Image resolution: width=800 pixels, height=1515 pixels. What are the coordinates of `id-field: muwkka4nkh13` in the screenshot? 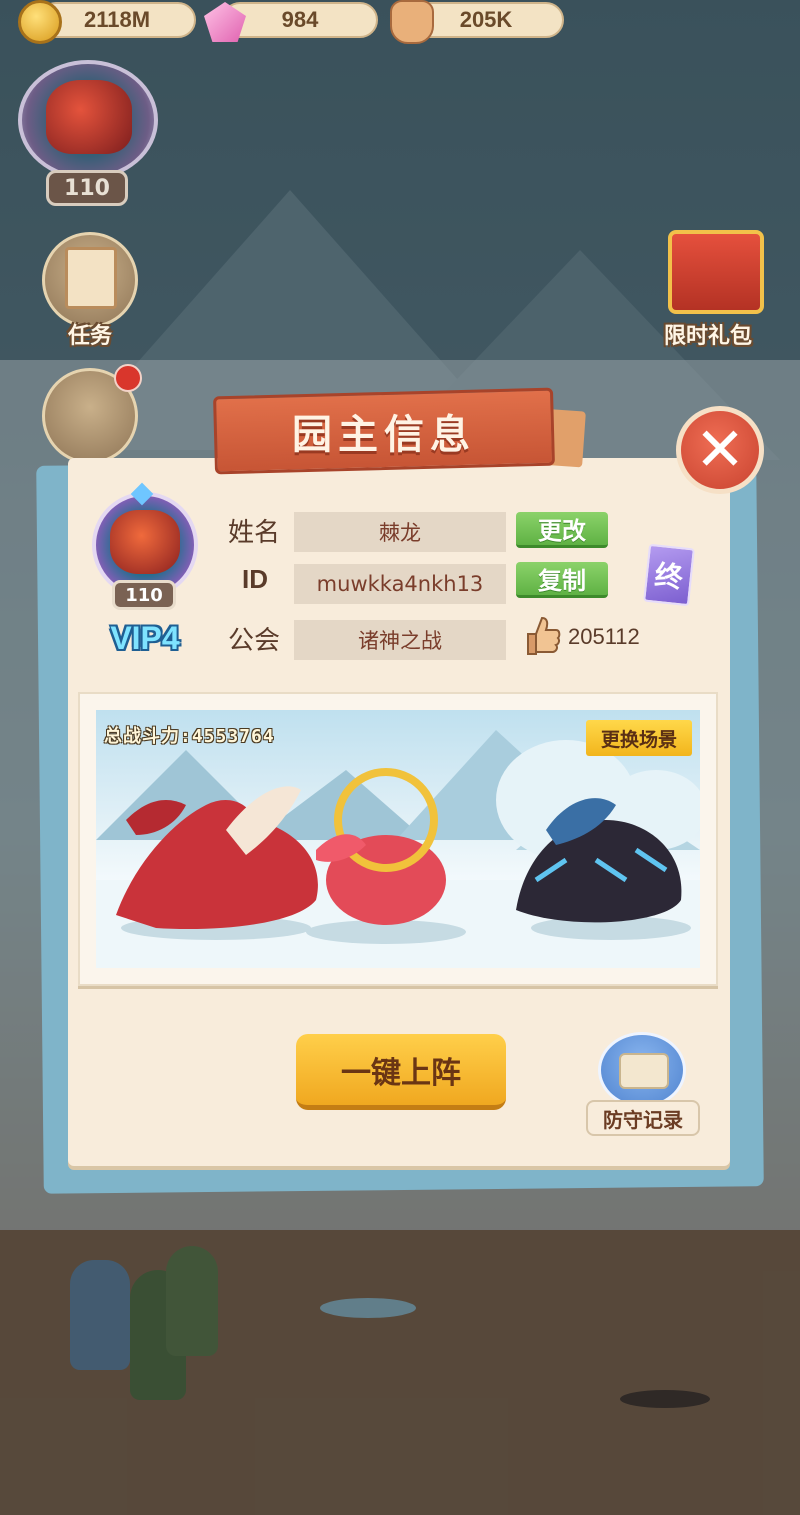 It's located at (400, 584).